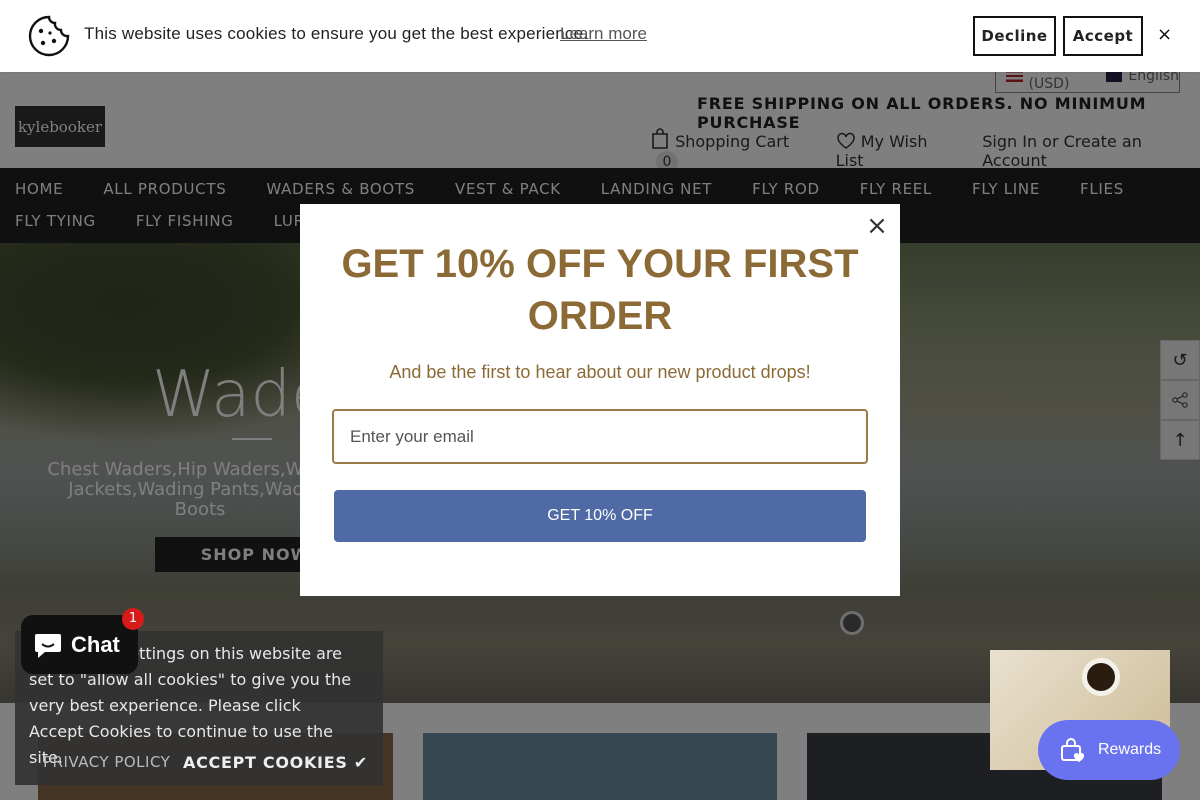 The width and height of the screenshot is (1200, 800). What do you see at coordinates (1164, 34) in the screenshot?
I see `cookie-banner-close-icon: ×` at bounding box center [1164, 34].